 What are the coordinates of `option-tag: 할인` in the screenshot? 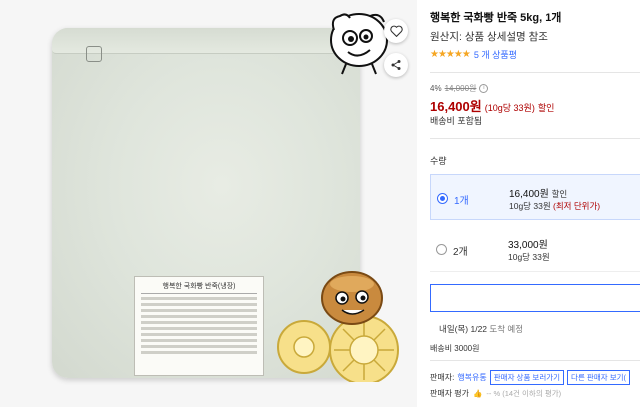 It's located at (559, 194).